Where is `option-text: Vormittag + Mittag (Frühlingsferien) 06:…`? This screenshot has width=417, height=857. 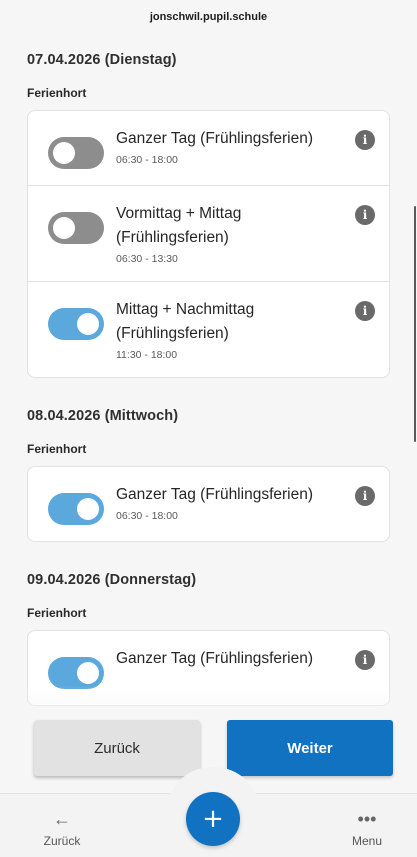
option-text: Vormittag + Mittag (Frühlingsferien) 06:… is located at coordinates (232, 233).